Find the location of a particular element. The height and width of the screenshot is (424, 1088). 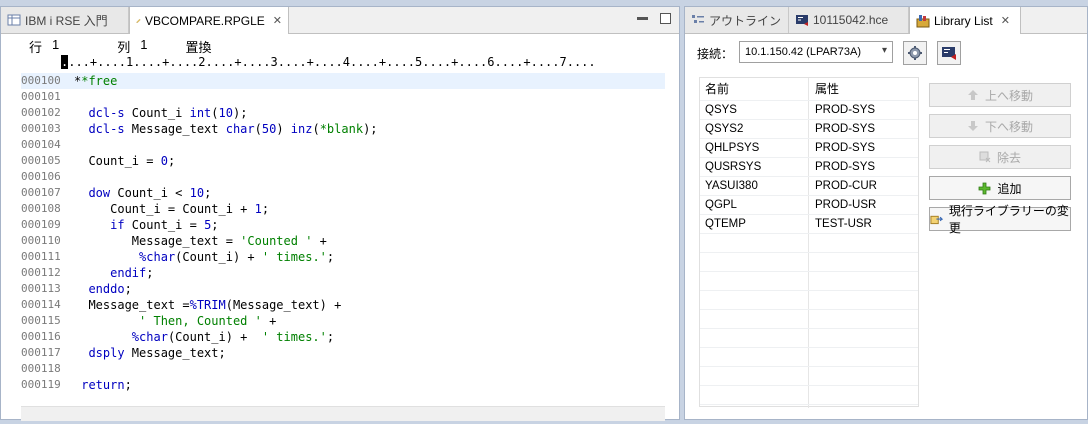

code-line: 000115 ' Then, Counted ' + is located at coordinates (343, 321).